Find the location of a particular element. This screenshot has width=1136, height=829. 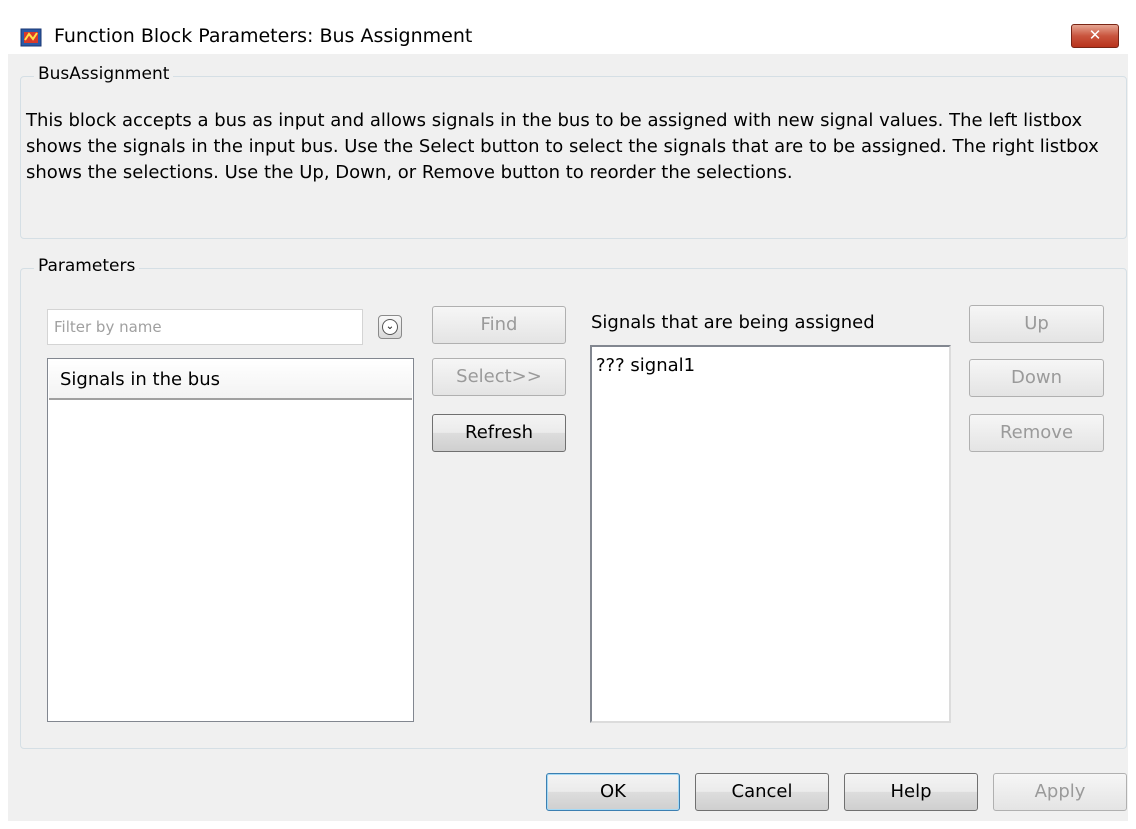

select-button-label: Select>> is located at coordinates (499, 376).